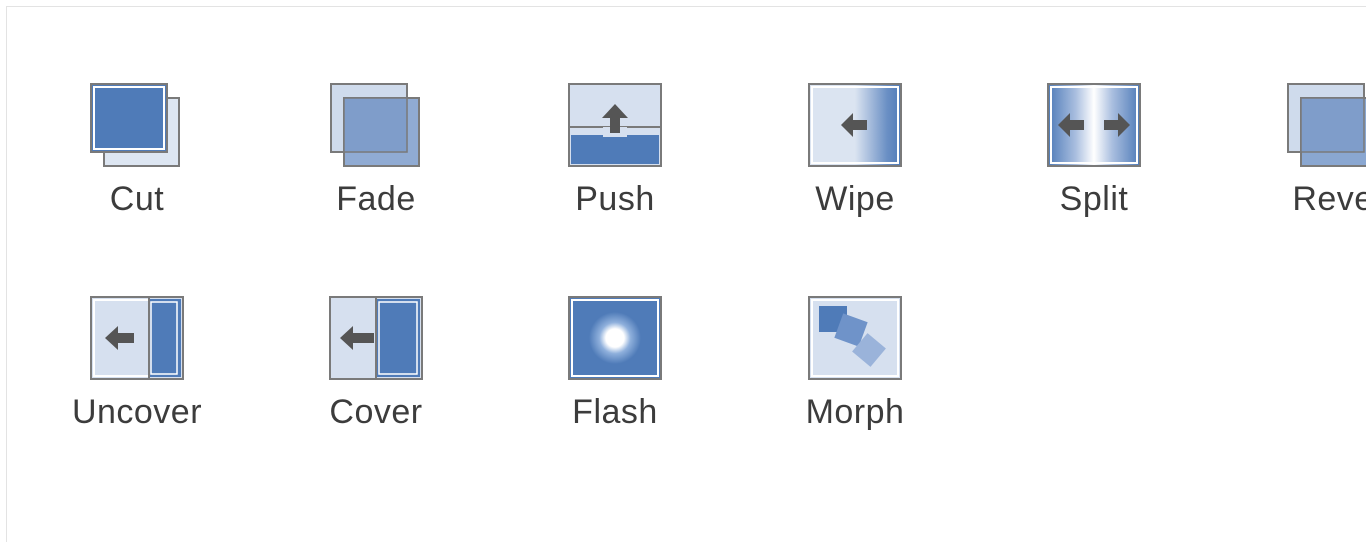  What do you see at coordinates (615, 171) in the screenshot?
I see `transition-push: Push` at bounding box center [615, 171].